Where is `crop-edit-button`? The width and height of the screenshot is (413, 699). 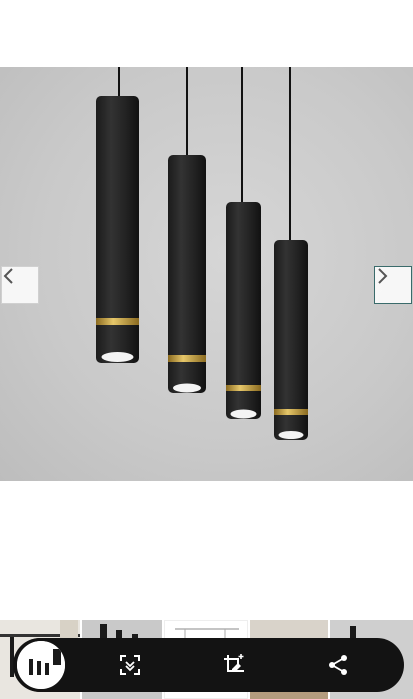 crop-edit-button is located at coordinates (234, 665).